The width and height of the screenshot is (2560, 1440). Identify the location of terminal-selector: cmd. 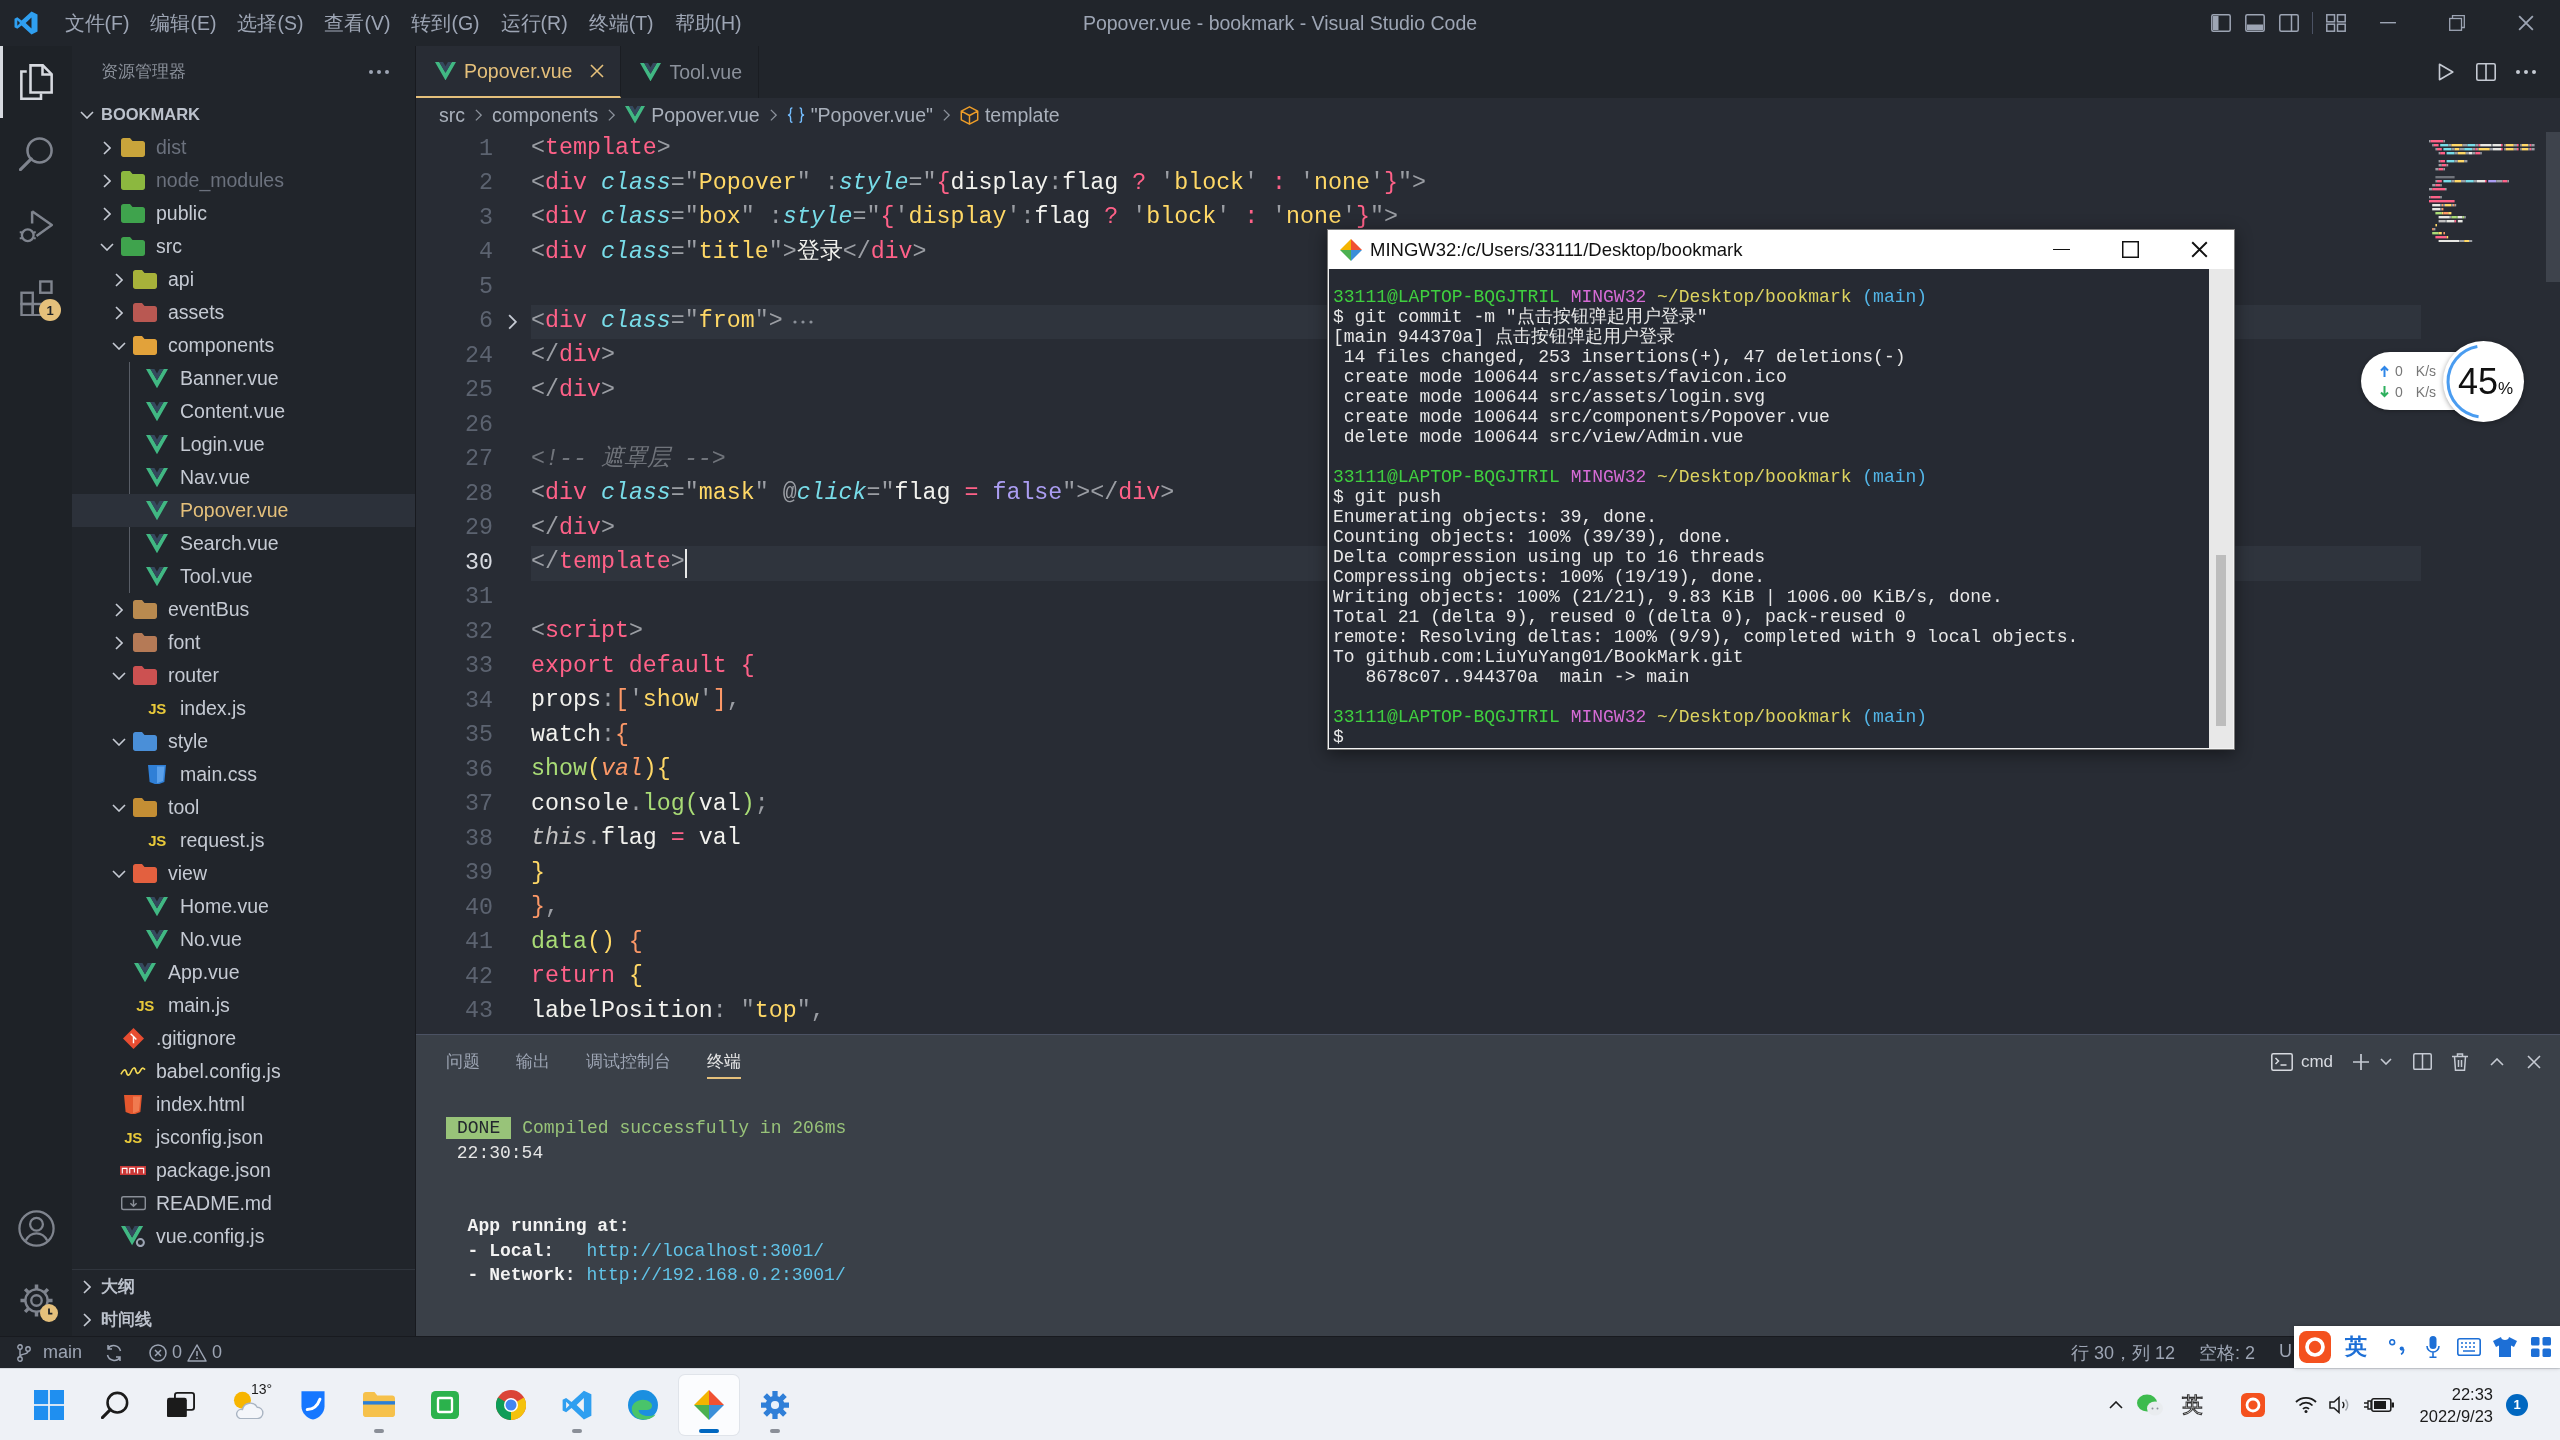
(2301, 1061).